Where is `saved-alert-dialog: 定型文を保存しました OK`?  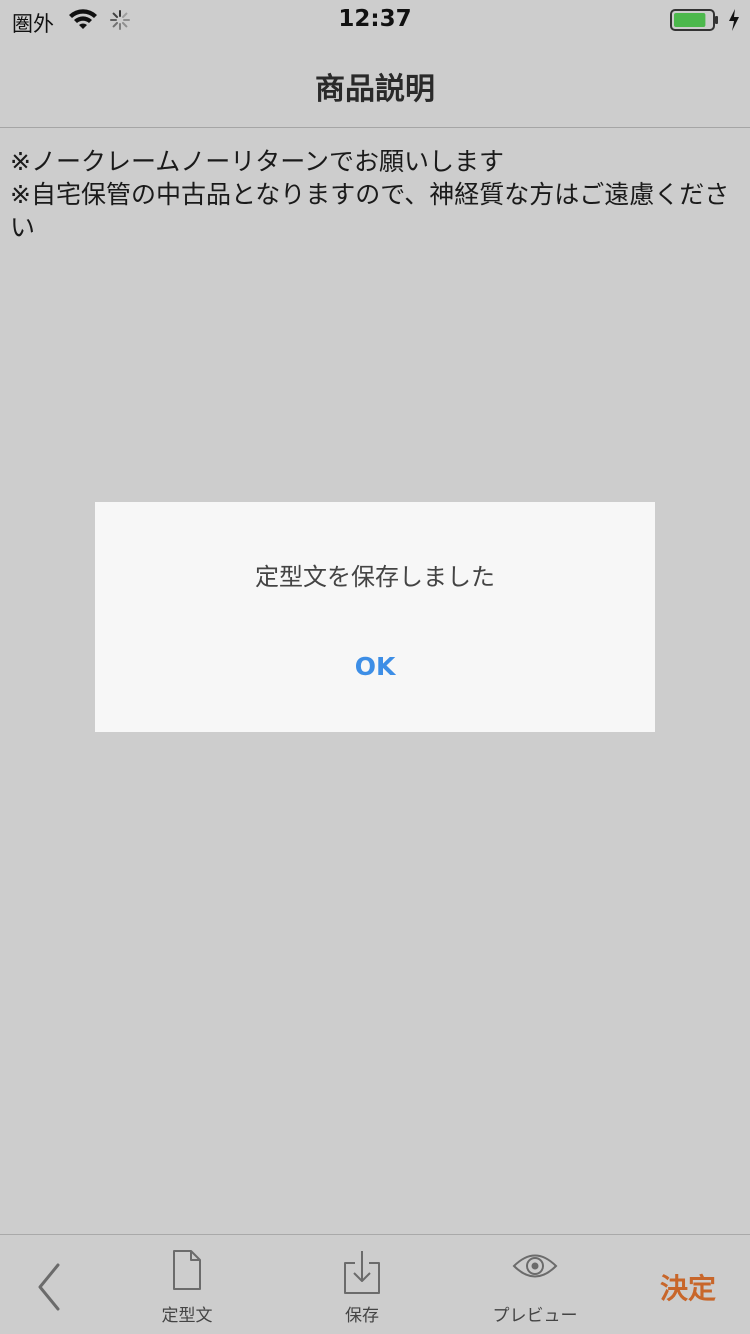 saved-alert-dialog: 定型文を保存しました OK is located at coordinates (375, 617).